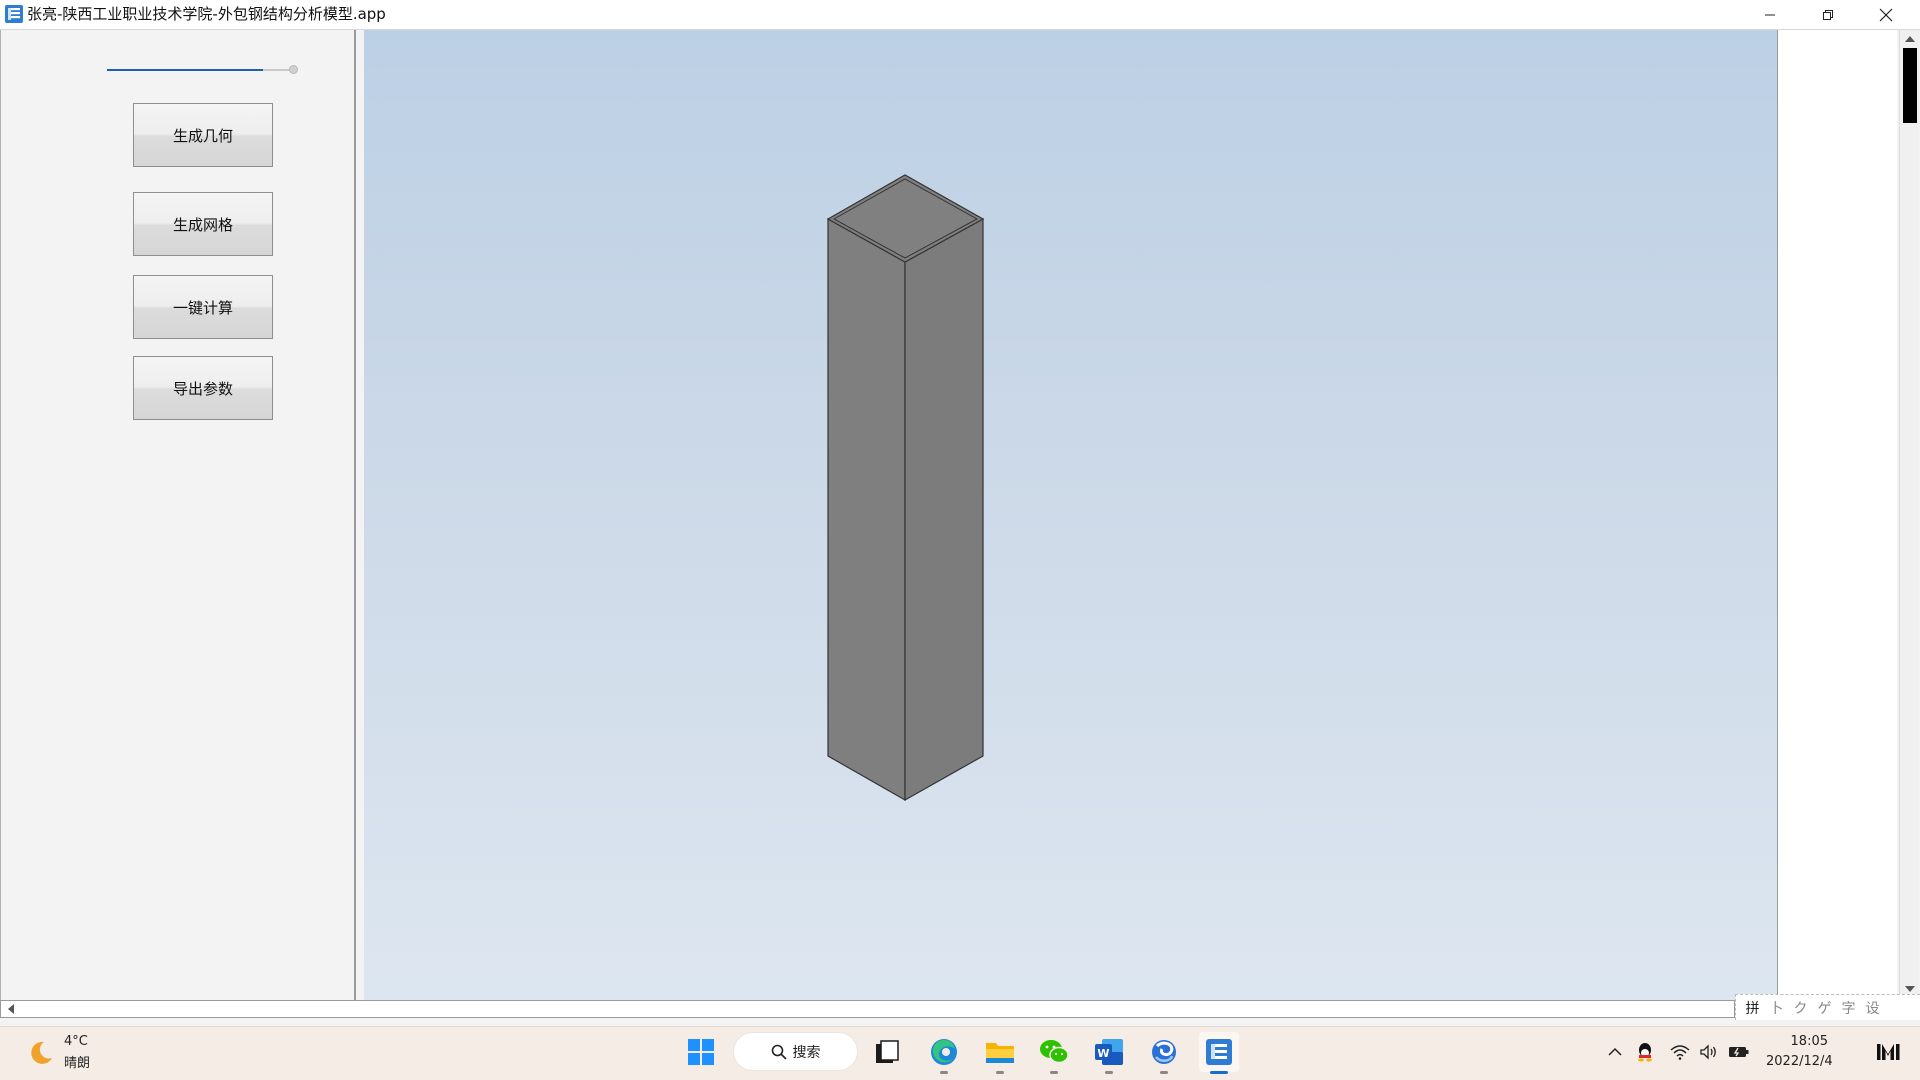 Image resolution: width=1920 pixels, height=1080 pixels. I want to click on word-running-indicator, so click(1109, 1072).